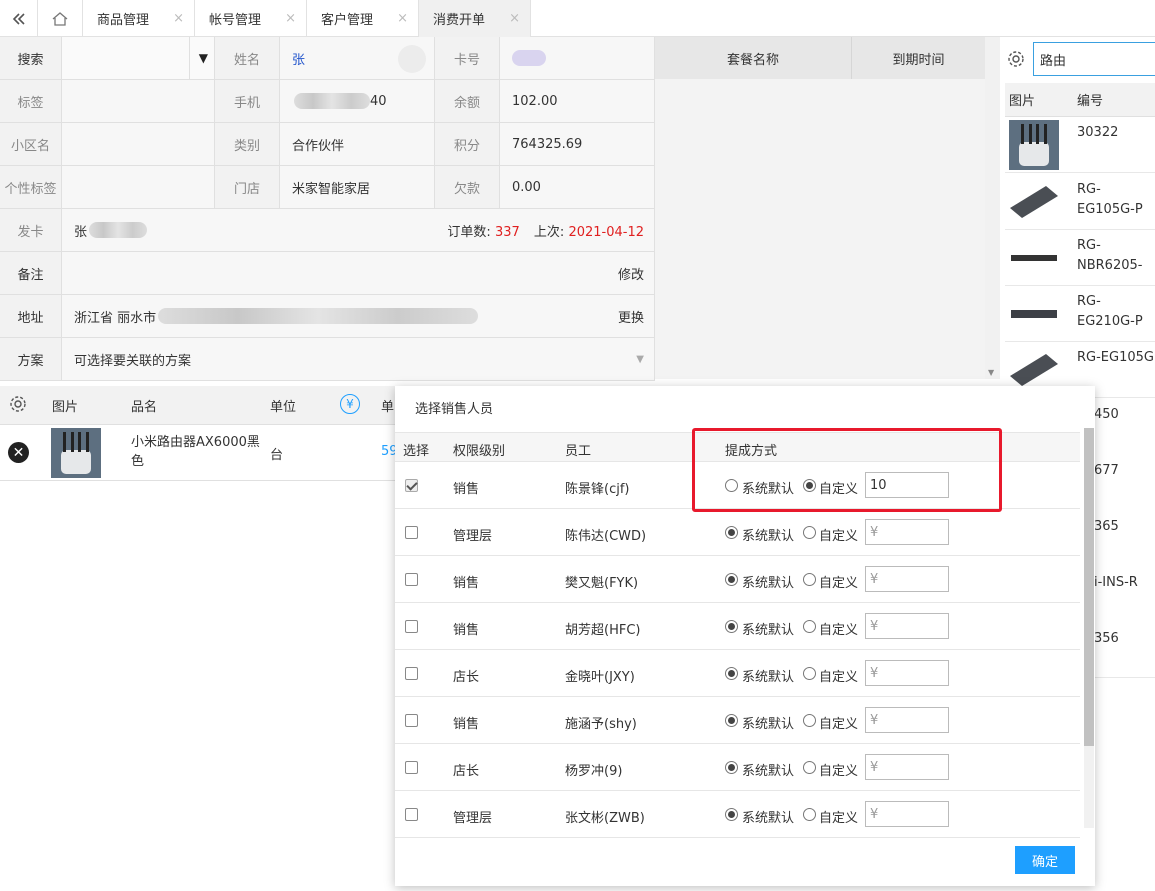  I want to click on phone-value: 40, so click(357, 101).